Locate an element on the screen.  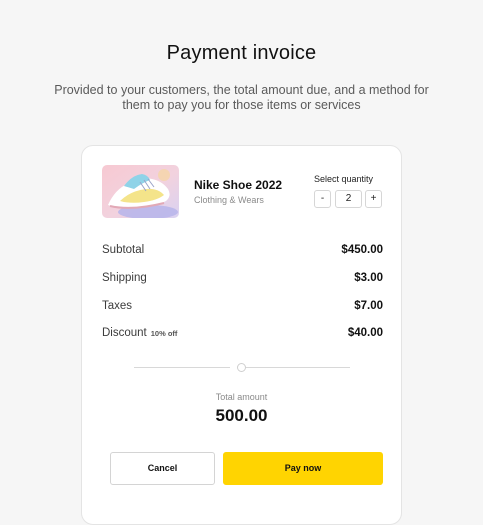
summary-amount: $40.00 is located at coordinates (365, 333).